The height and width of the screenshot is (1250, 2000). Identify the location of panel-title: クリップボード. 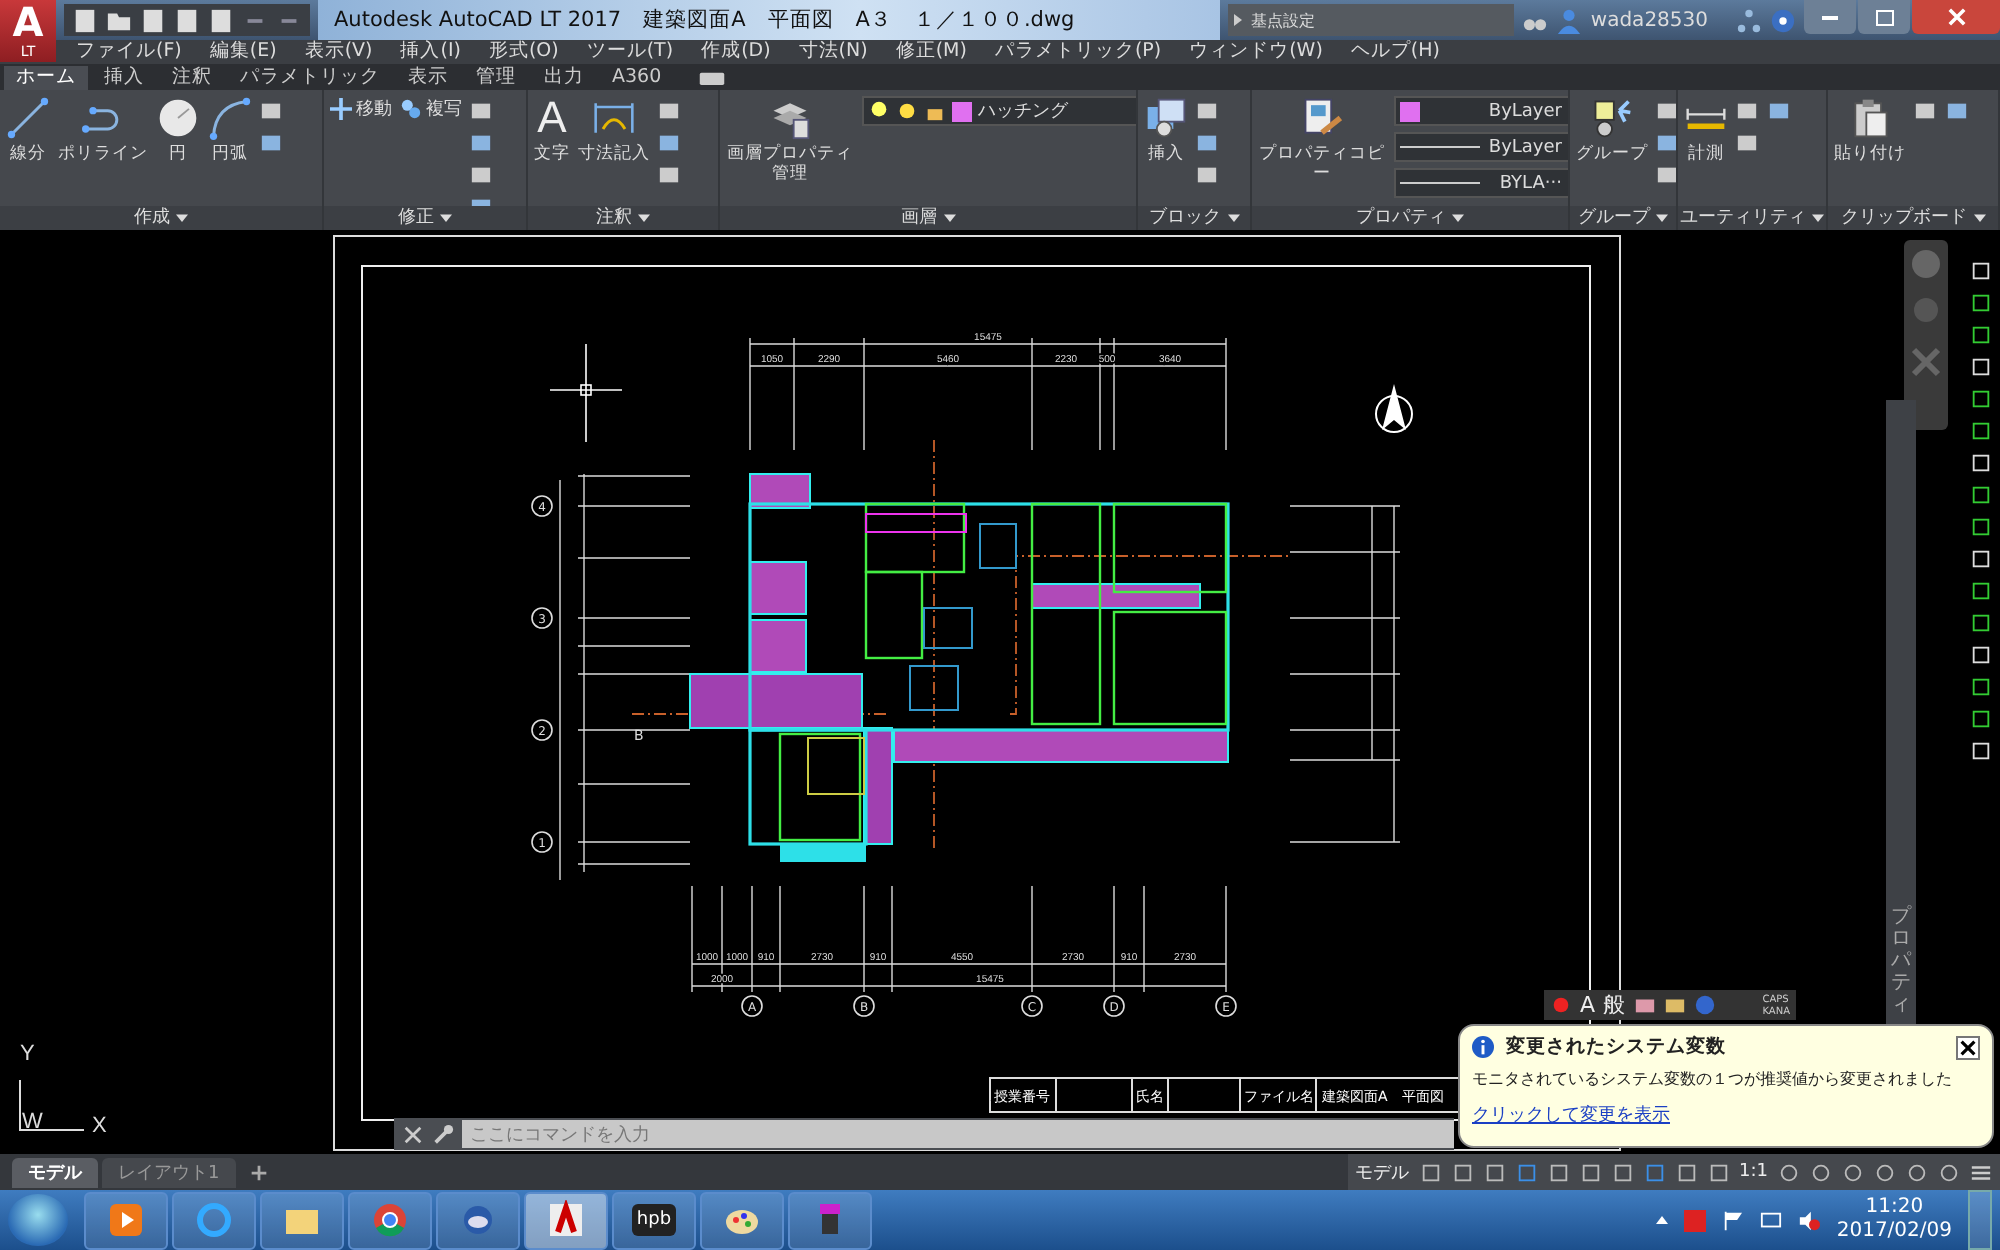
(1913, 218).